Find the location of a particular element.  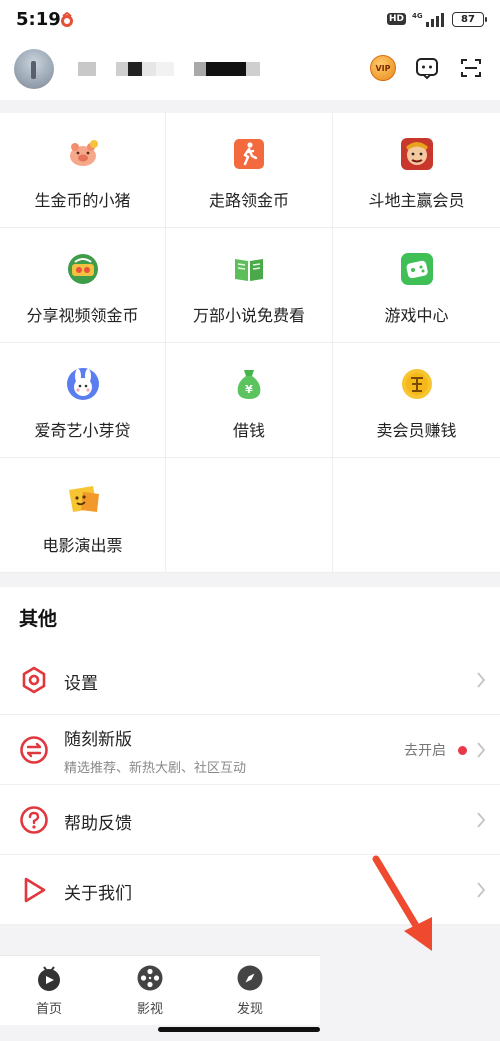

service-piggy: 生金币的小猪 is located at coordinates (83, 170).